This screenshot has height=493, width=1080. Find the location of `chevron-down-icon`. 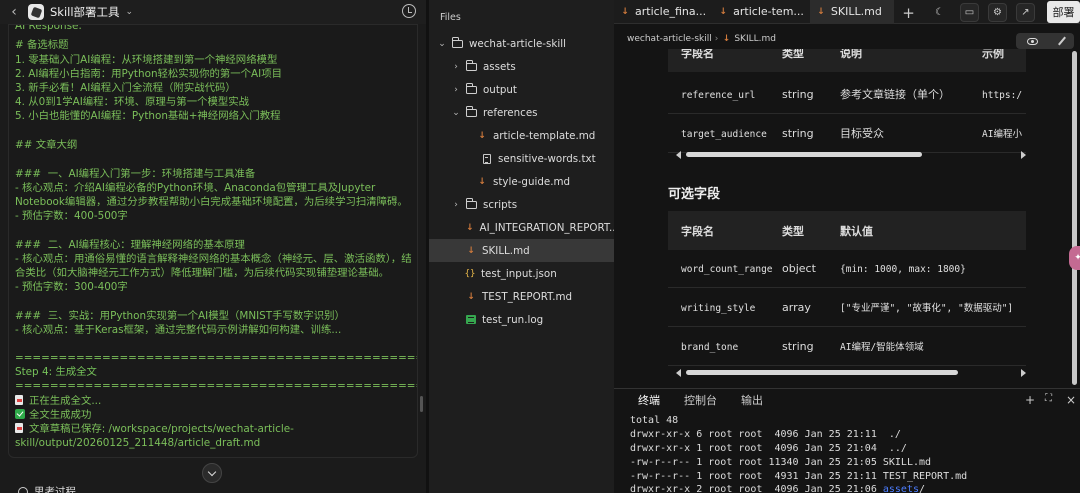

chevron-down-icon is located at coordinates (212, 471).